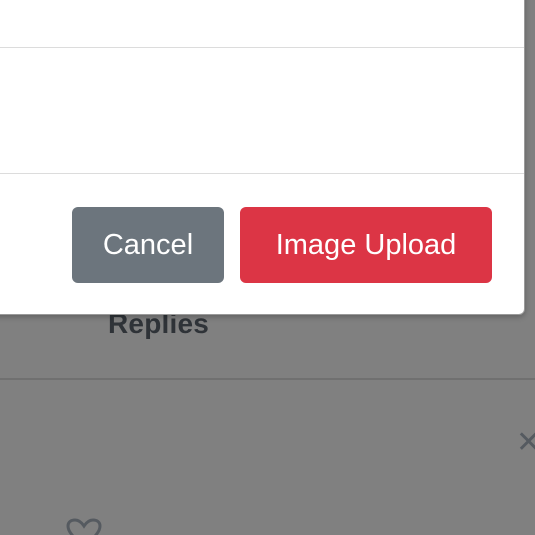 Image resolution: width=535 pixels, height=535 pixels. What do you see at coordinates (84, 526) in the screenshot?
I see `heart-icon` at bounding box center [84, 526].